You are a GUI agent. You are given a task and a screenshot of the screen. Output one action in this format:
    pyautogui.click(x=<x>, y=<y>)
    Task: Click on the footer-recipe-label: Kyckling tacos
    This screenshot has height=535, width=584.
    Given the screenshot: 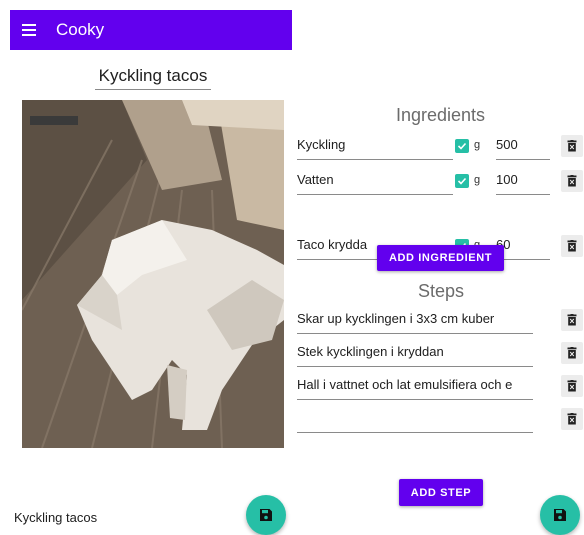 What is the action you would take?
    pyautogui.click(x=56, y=517)
    